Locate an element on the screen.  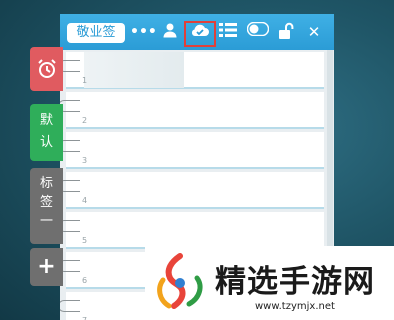
list-item: 1 is located at coordinates (197, 70).